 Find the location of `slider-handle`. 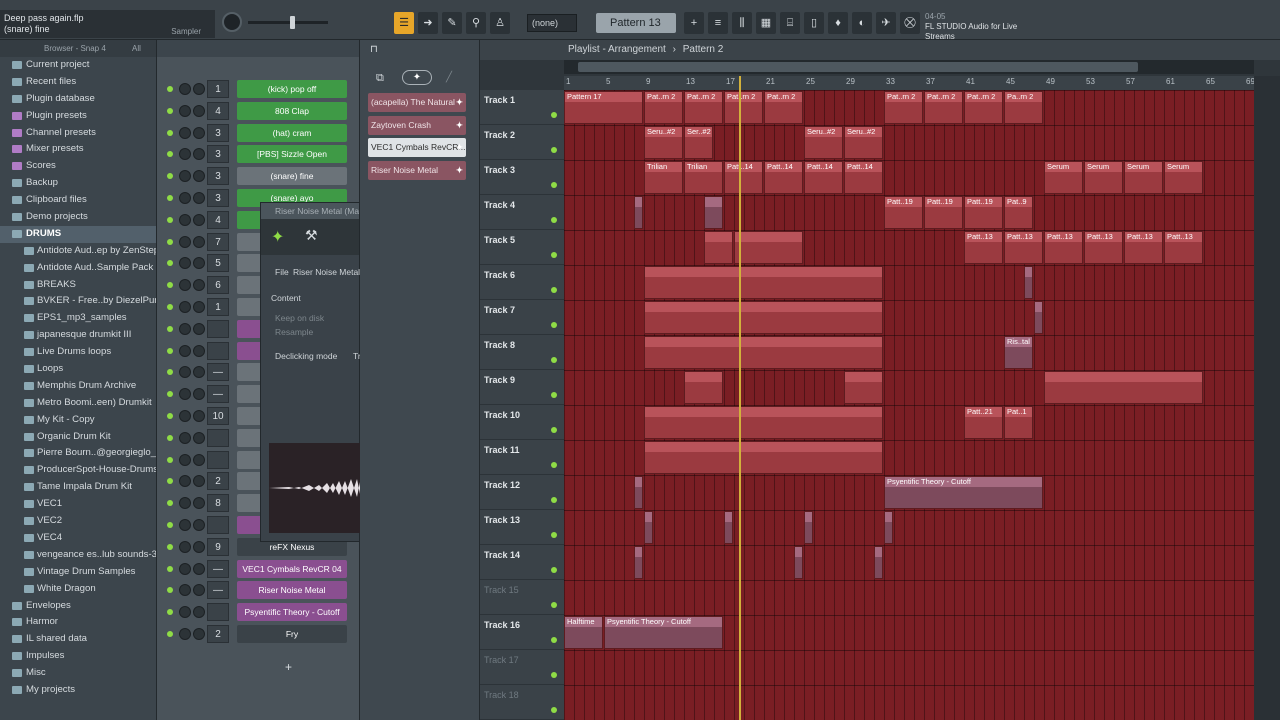

slider-handle is located at coordinates (292, 22).